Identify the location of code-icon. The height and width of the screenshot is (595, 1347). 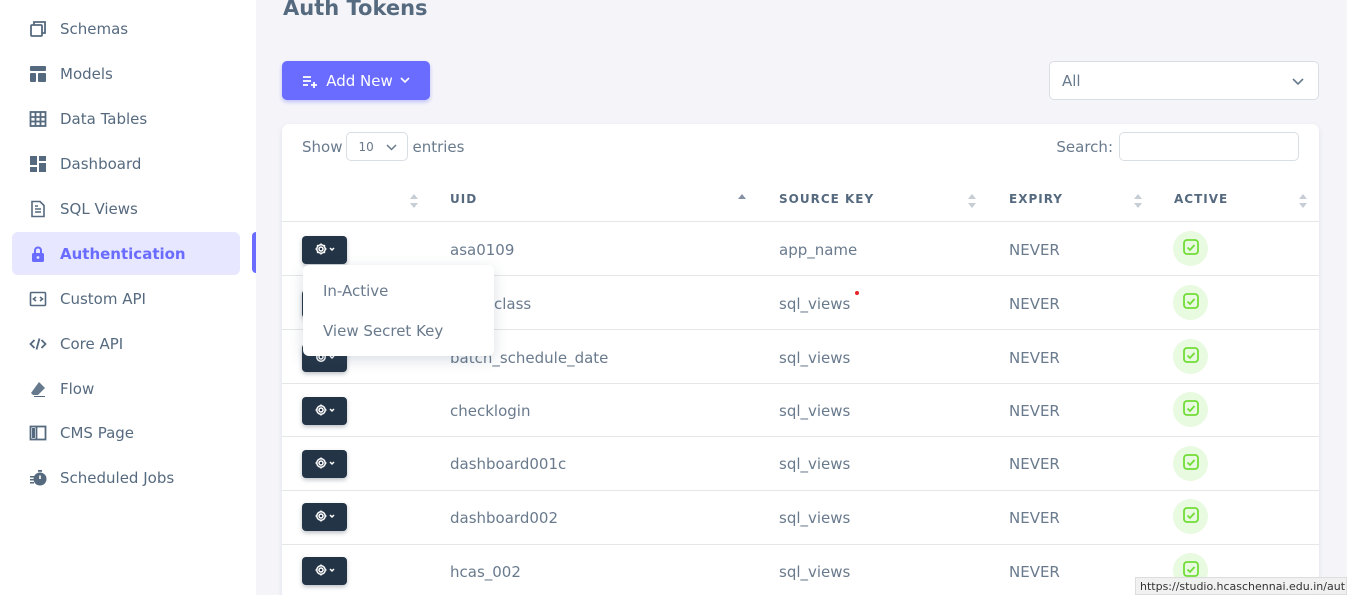
(38, 344).